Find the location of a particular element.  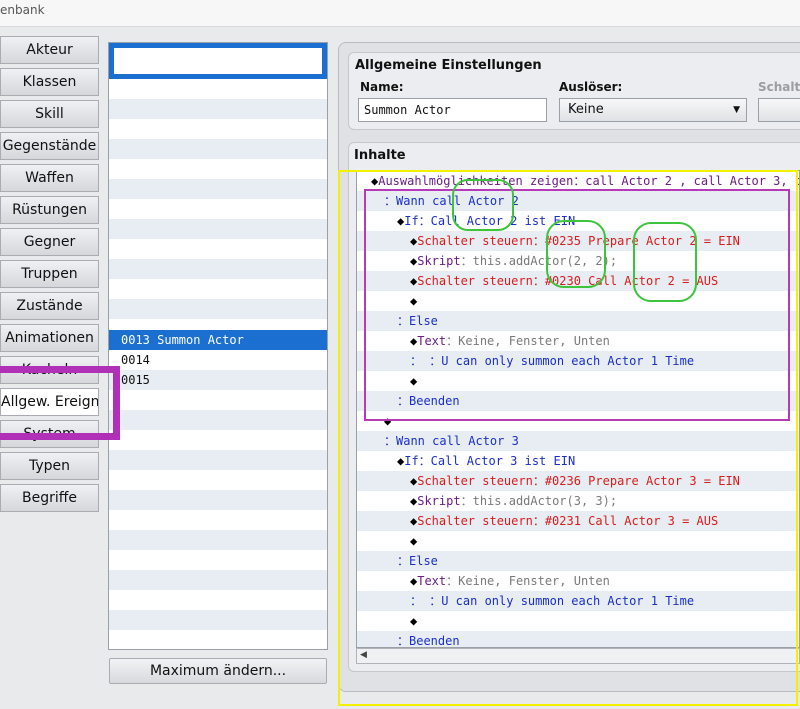

sidebar-item-truppen: Truppen is located at coordinates (49, 274).